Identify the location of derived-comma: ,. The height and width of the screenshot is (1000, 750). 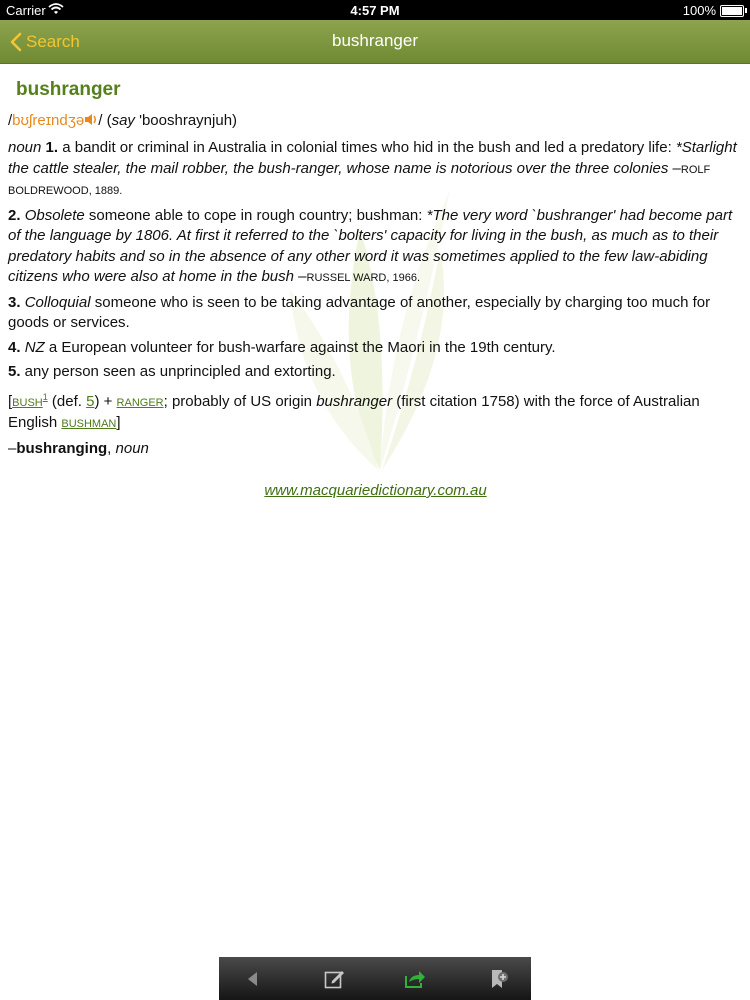
(111, 448).